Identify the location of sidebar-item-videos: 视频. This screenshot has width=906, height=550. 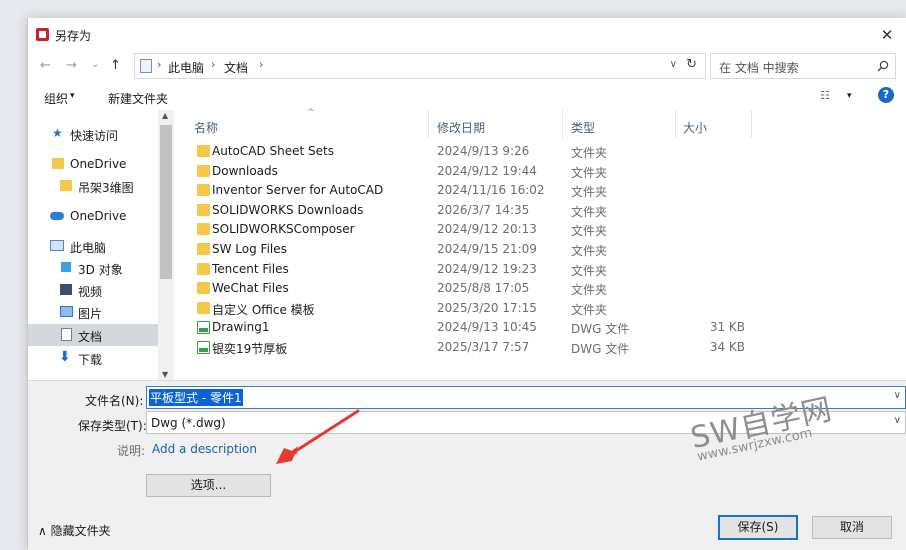
(93, 290).